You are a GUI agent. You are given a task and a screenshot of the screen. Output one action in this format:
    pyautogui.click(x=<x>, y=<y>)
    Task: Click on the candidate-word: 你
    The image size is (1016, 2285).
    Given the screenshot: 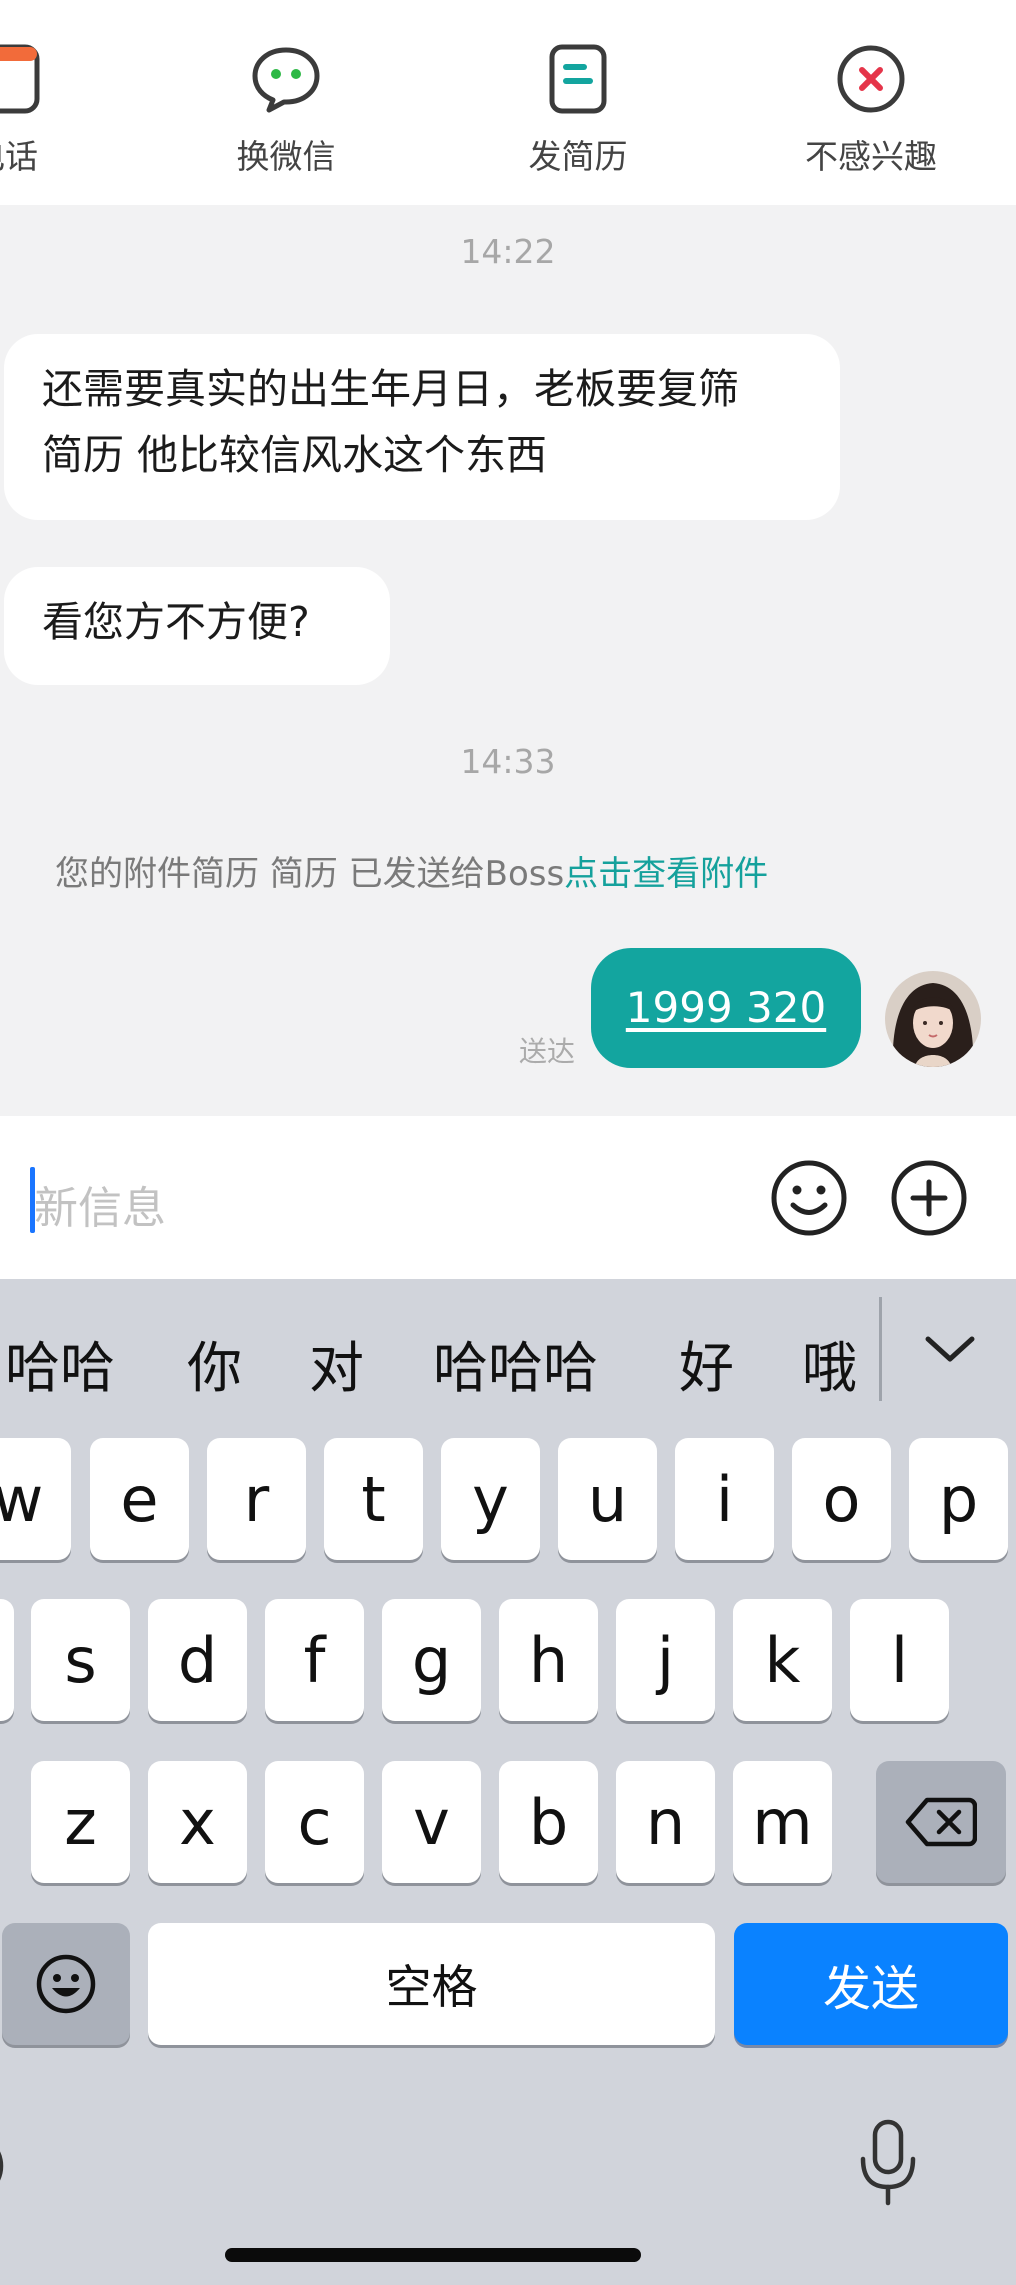 What is the action you would take?
    pyautogui.click(x=214, y=1363)
    